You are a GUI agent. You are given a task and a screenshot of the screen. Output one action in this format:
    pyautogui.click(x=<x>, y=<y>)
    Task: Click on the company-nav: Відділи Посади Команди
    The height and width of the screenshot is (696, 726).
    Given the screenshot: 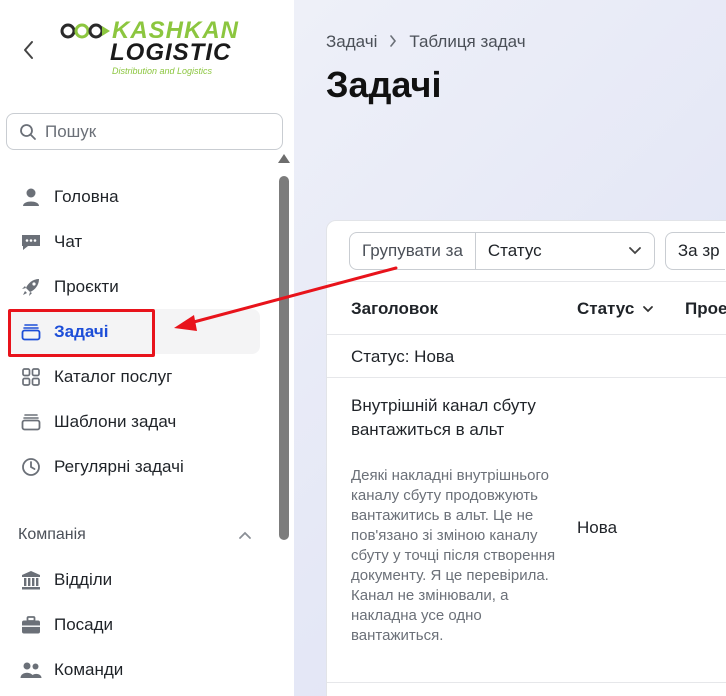 What is the action you would take?
    pyautogui.click(x=134, y=624)
    